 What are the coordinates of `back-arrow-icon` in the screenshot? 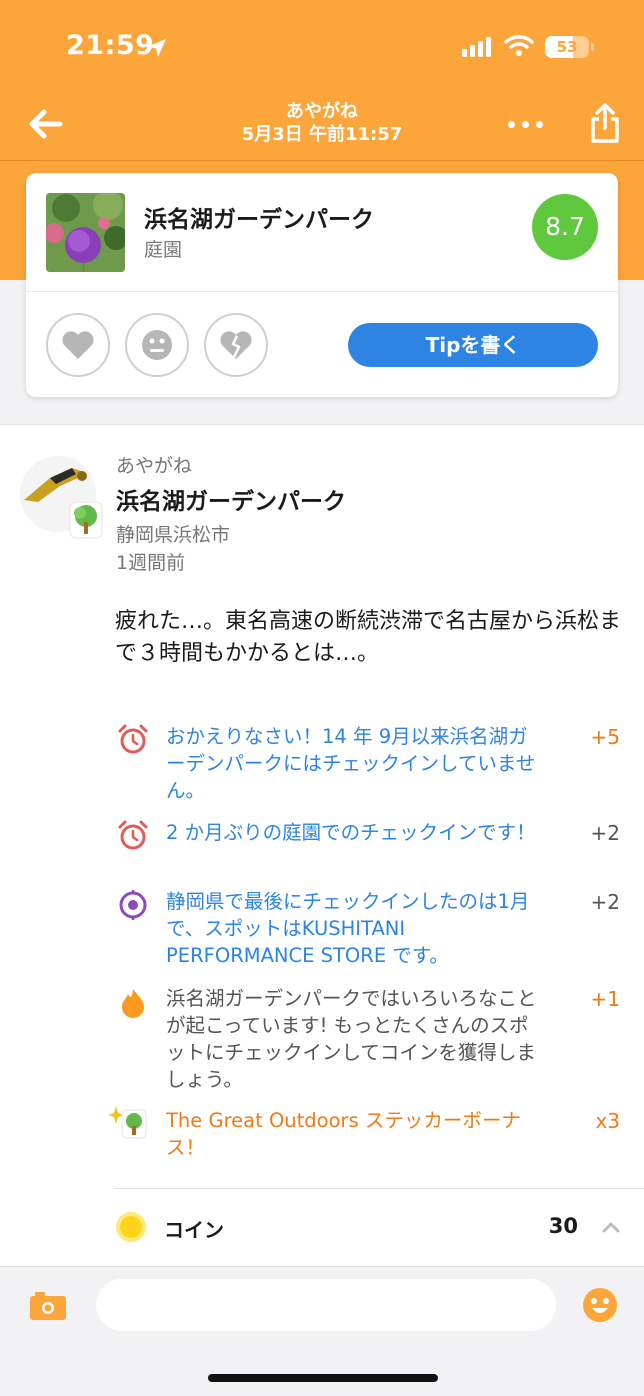 It's located at (46, 124).